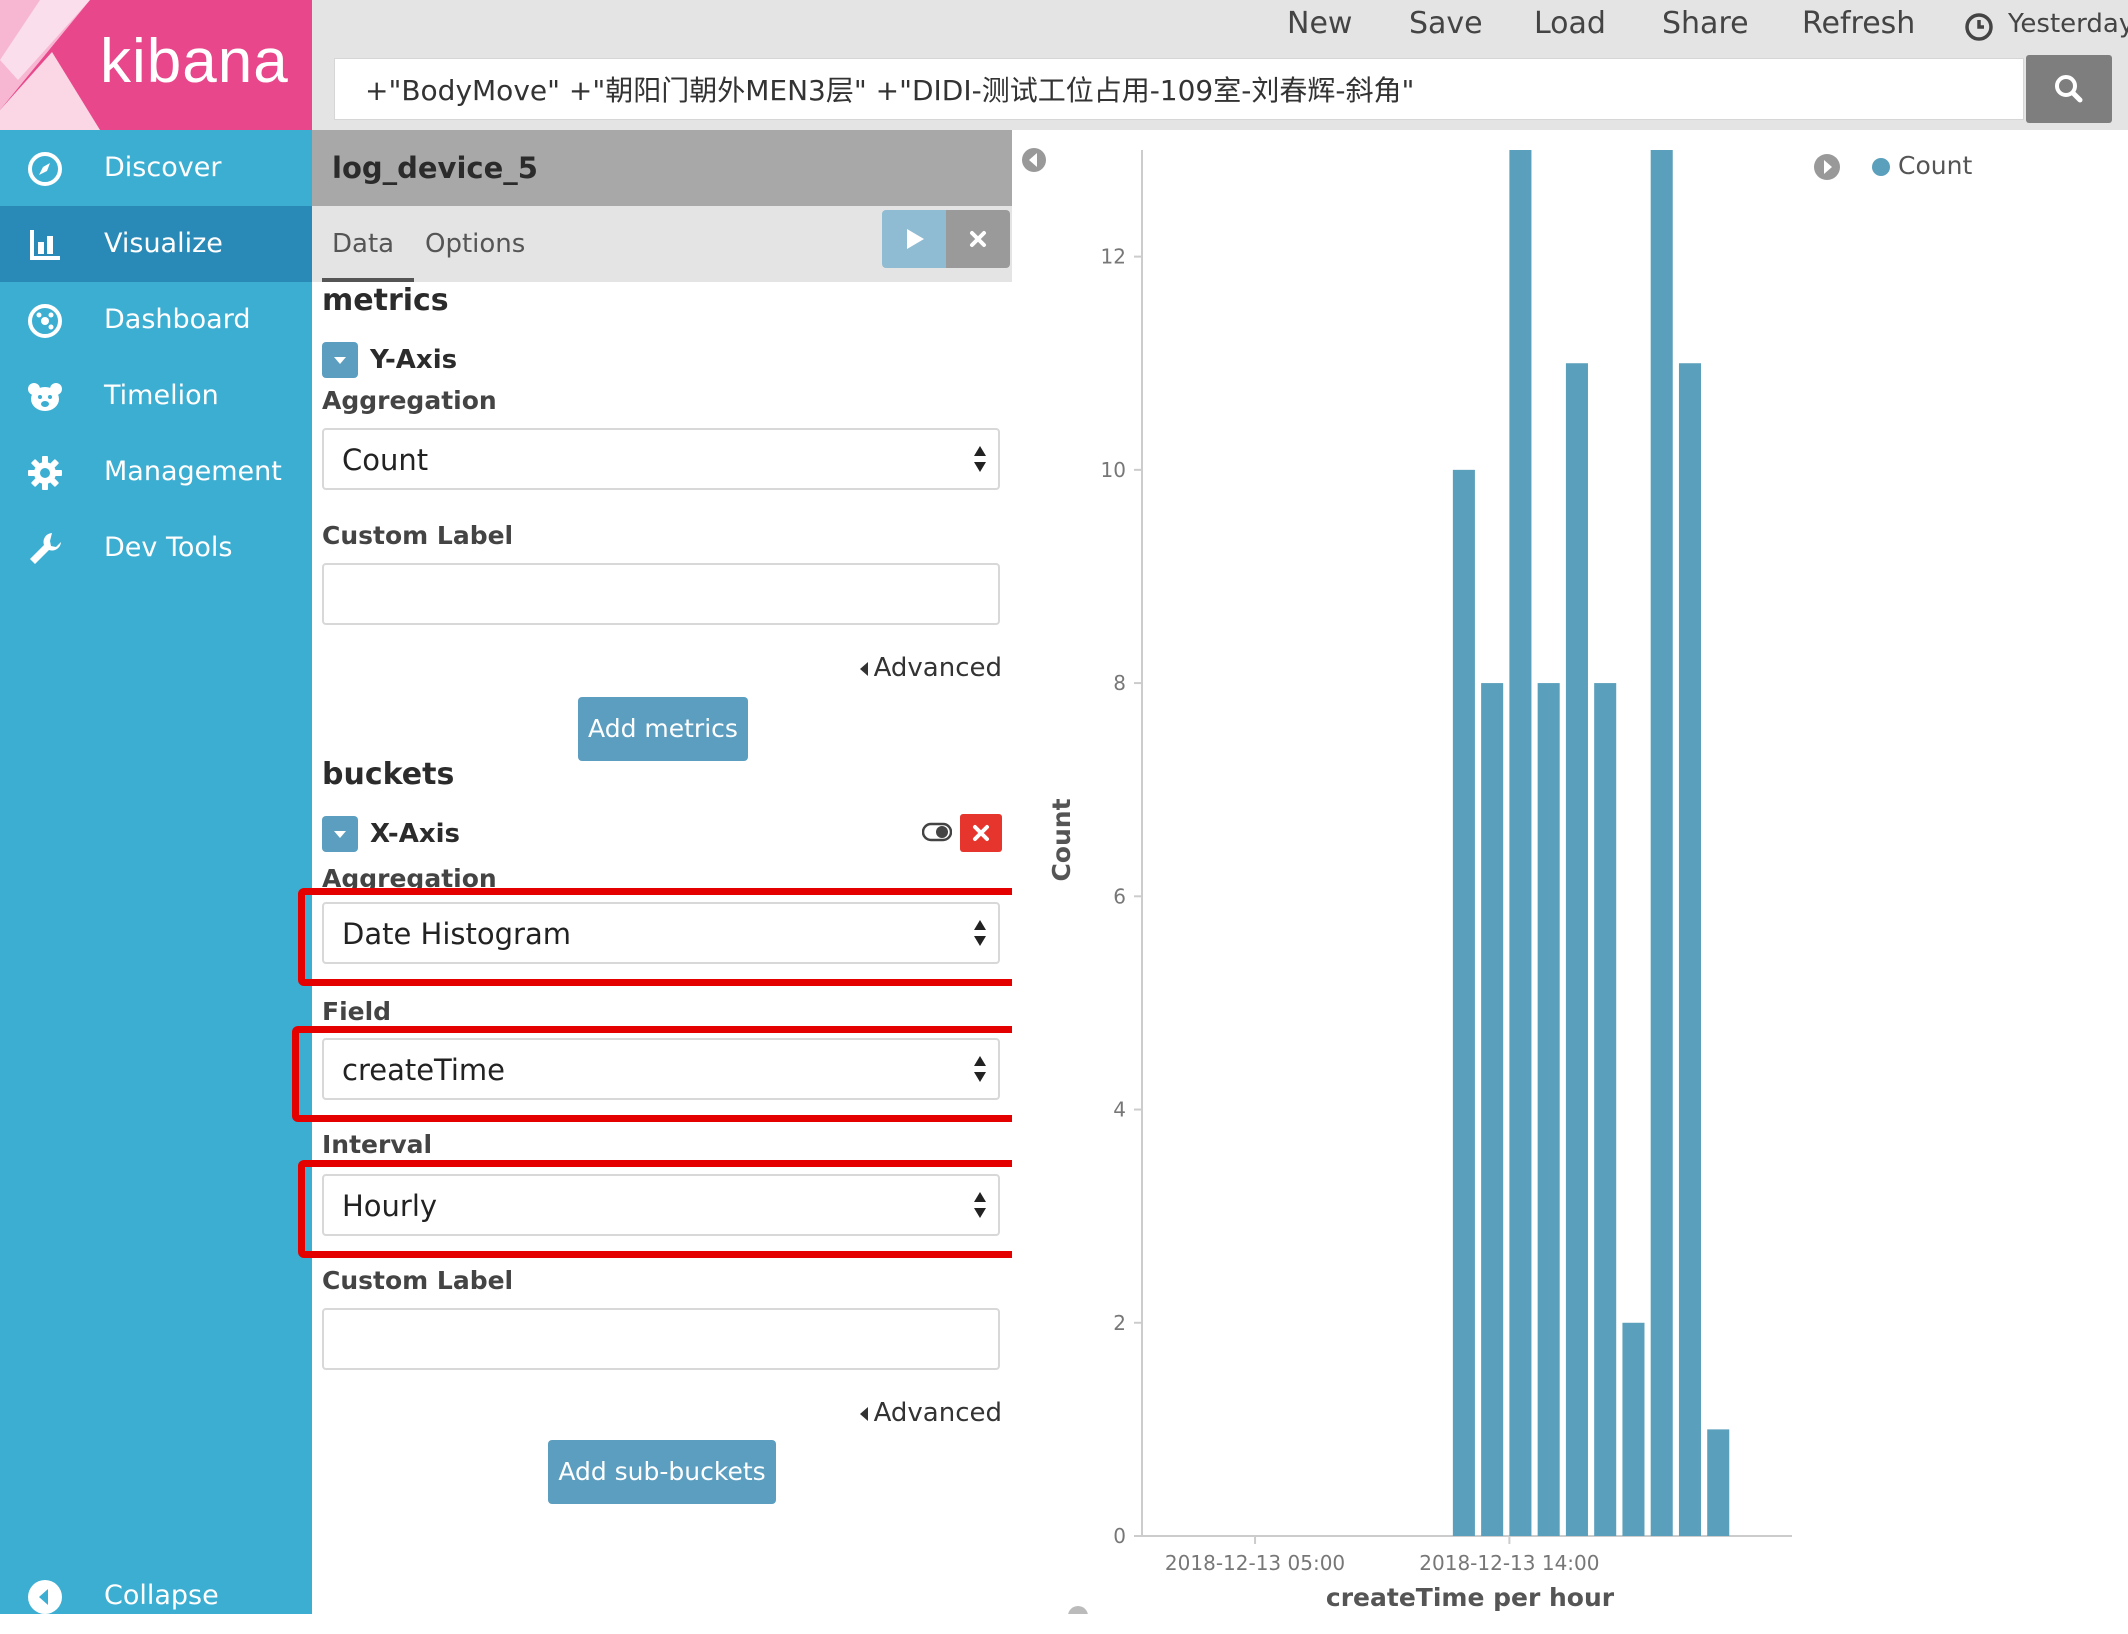  Describe the element at coordinates (1122, 849) in the screenshot. I see `y-axis: 0 2 4 6 8 10 12` at that location.